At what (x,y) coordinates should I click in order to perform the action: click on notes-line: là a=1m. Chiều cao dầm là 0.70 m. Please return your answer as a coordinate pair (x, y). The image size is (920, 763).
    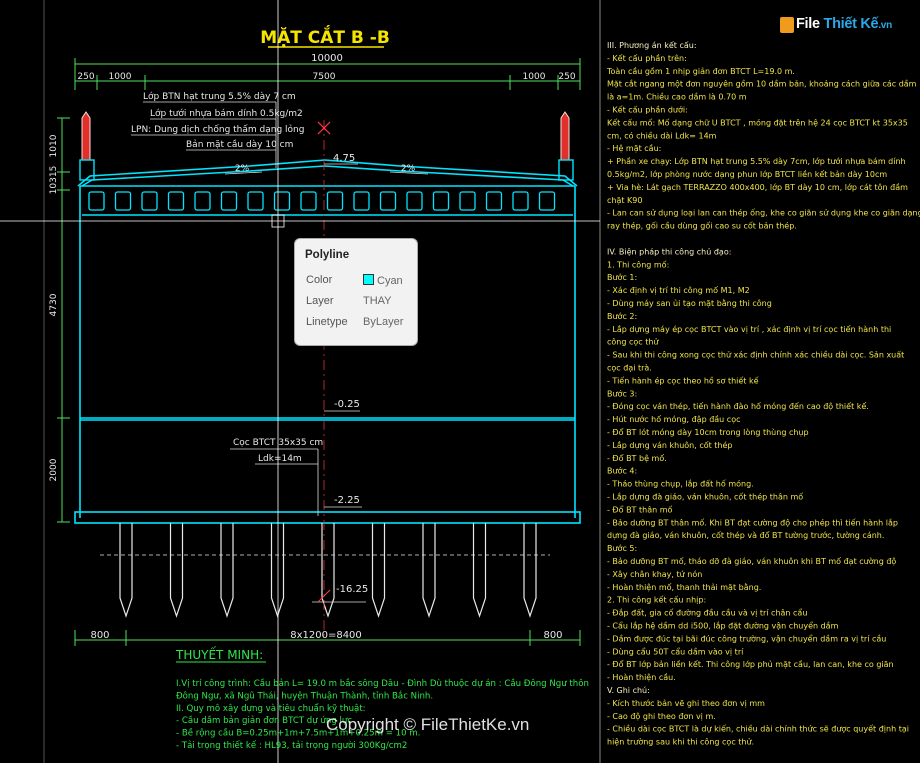
    Looking at the image, I should click on (677, 97).